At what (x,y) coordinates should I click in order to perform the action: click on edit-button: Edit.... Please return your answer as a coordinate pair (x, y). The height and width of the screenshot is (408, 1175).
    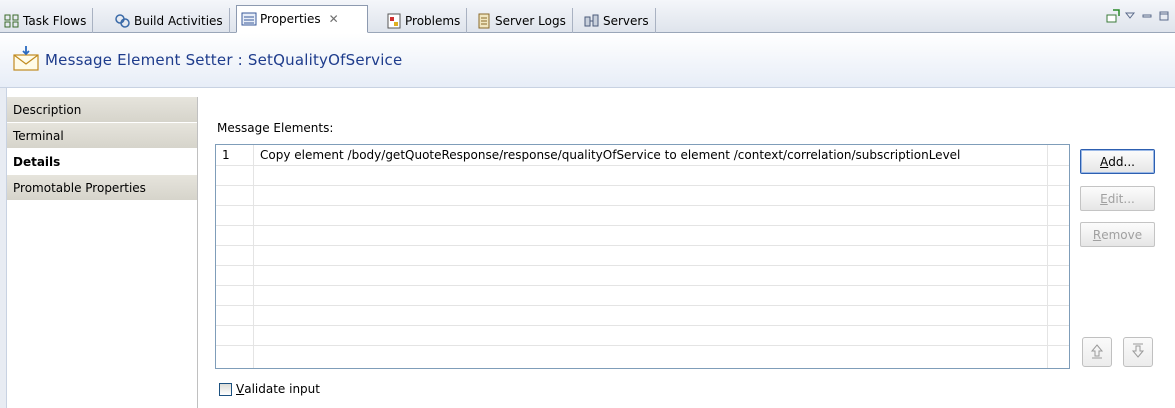
    Looking at the image, I should click on (1117, 198).